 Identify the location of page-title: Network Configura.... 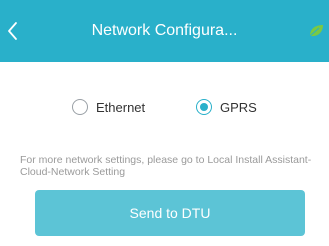
(164, 30).